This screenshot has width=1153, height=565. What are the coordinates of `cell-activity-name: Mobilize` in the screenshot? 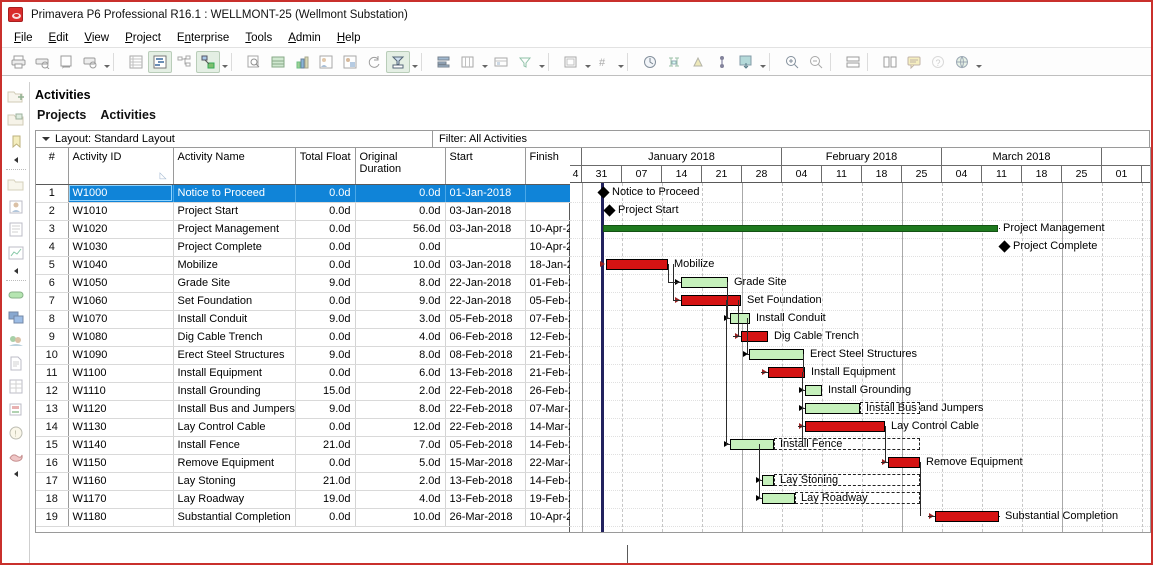 It's located at (234, 265).